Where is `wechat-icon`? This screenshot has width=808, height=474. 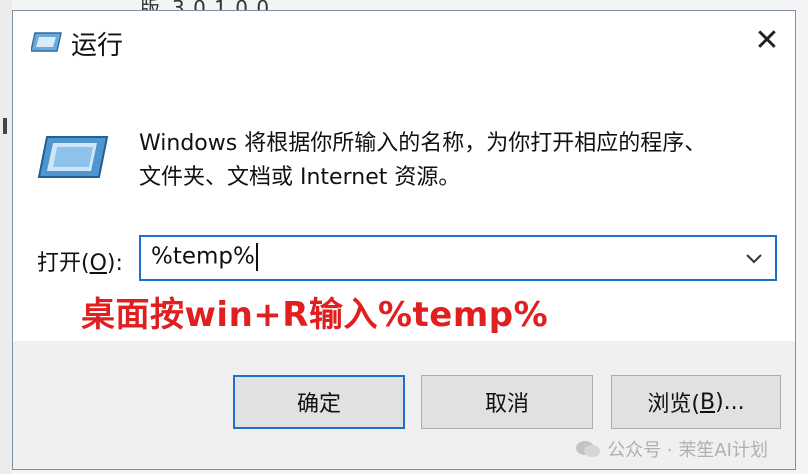 wechat-icon is located at coordinates (588, 449).